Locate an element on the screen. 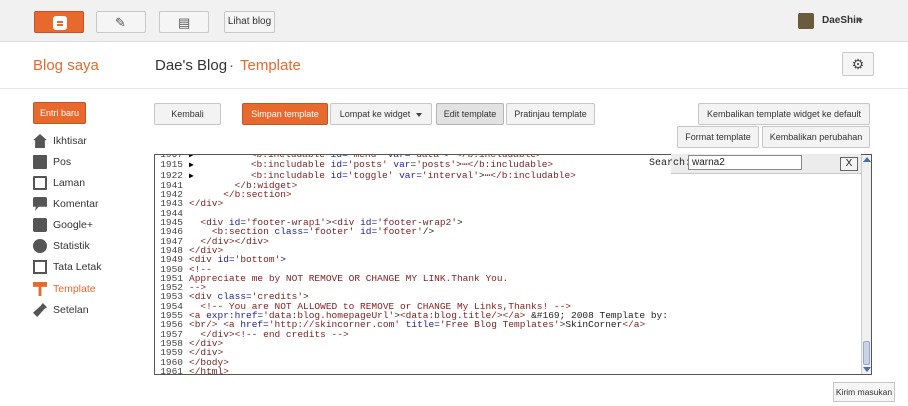  search-input: warna2 is located at coordinates (745, 162).